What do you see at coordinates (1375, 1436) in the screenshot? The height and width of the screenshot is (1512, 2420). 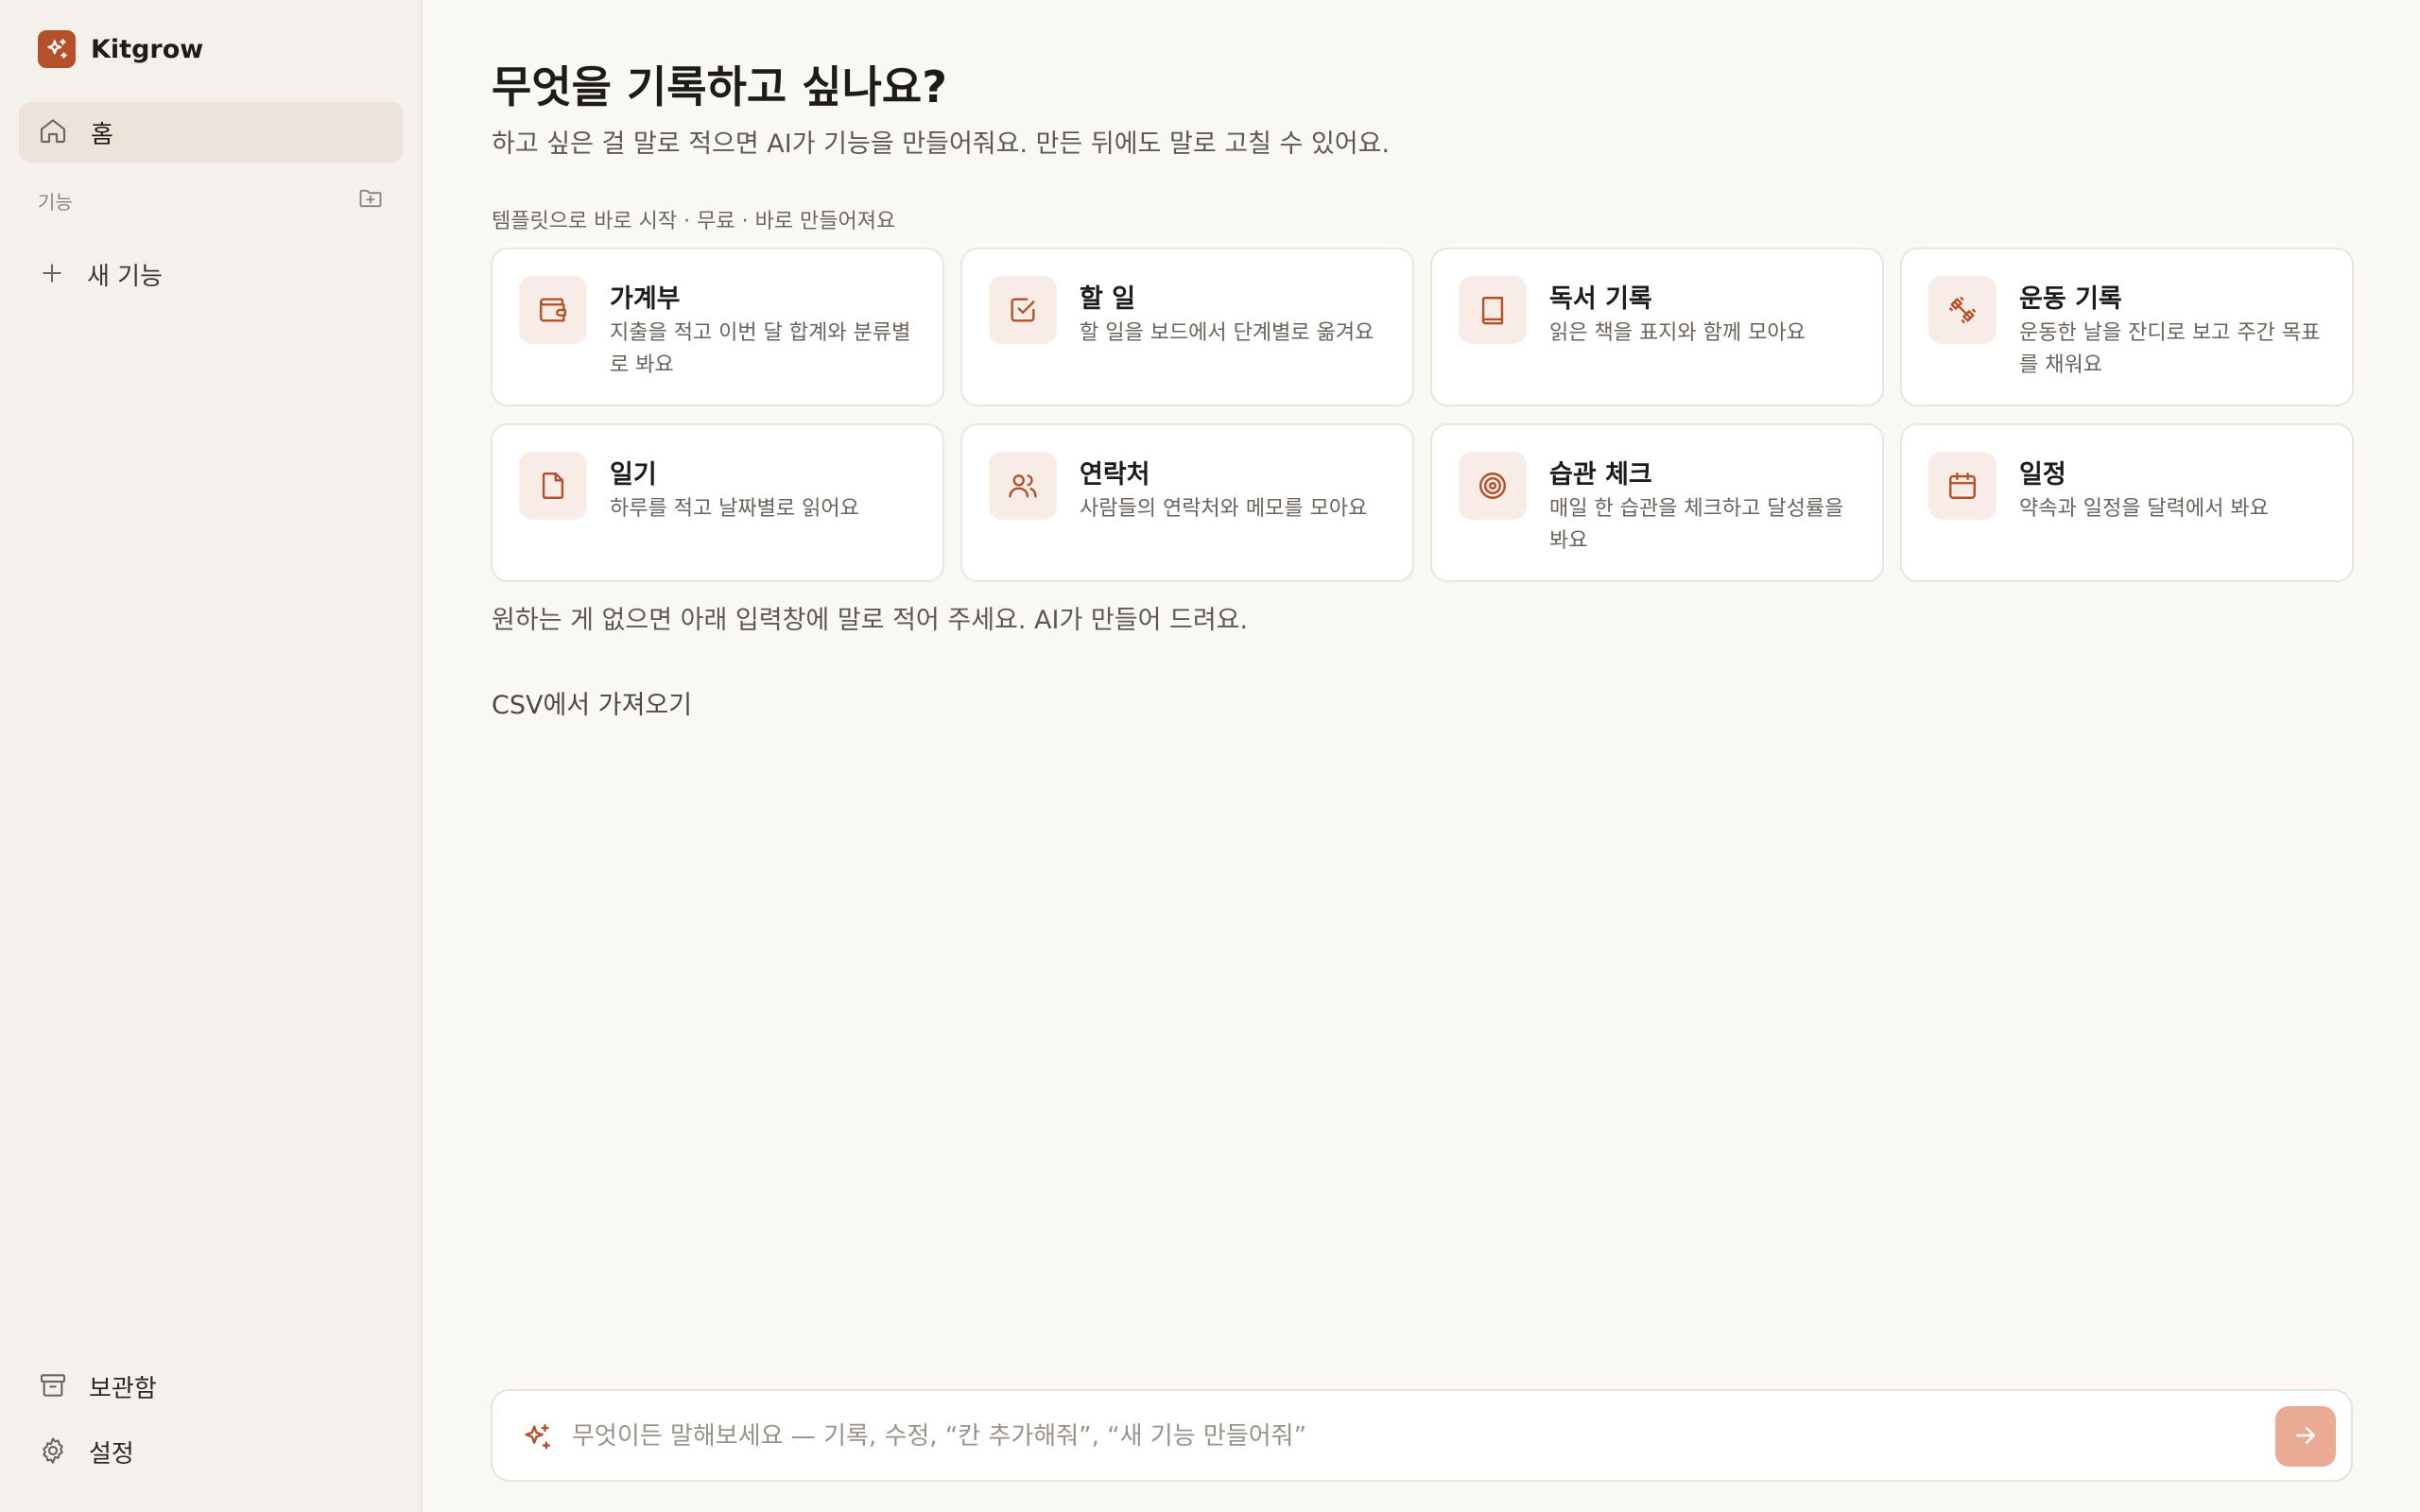 I see `prompt-input` at bounding box center [1375, 1436].